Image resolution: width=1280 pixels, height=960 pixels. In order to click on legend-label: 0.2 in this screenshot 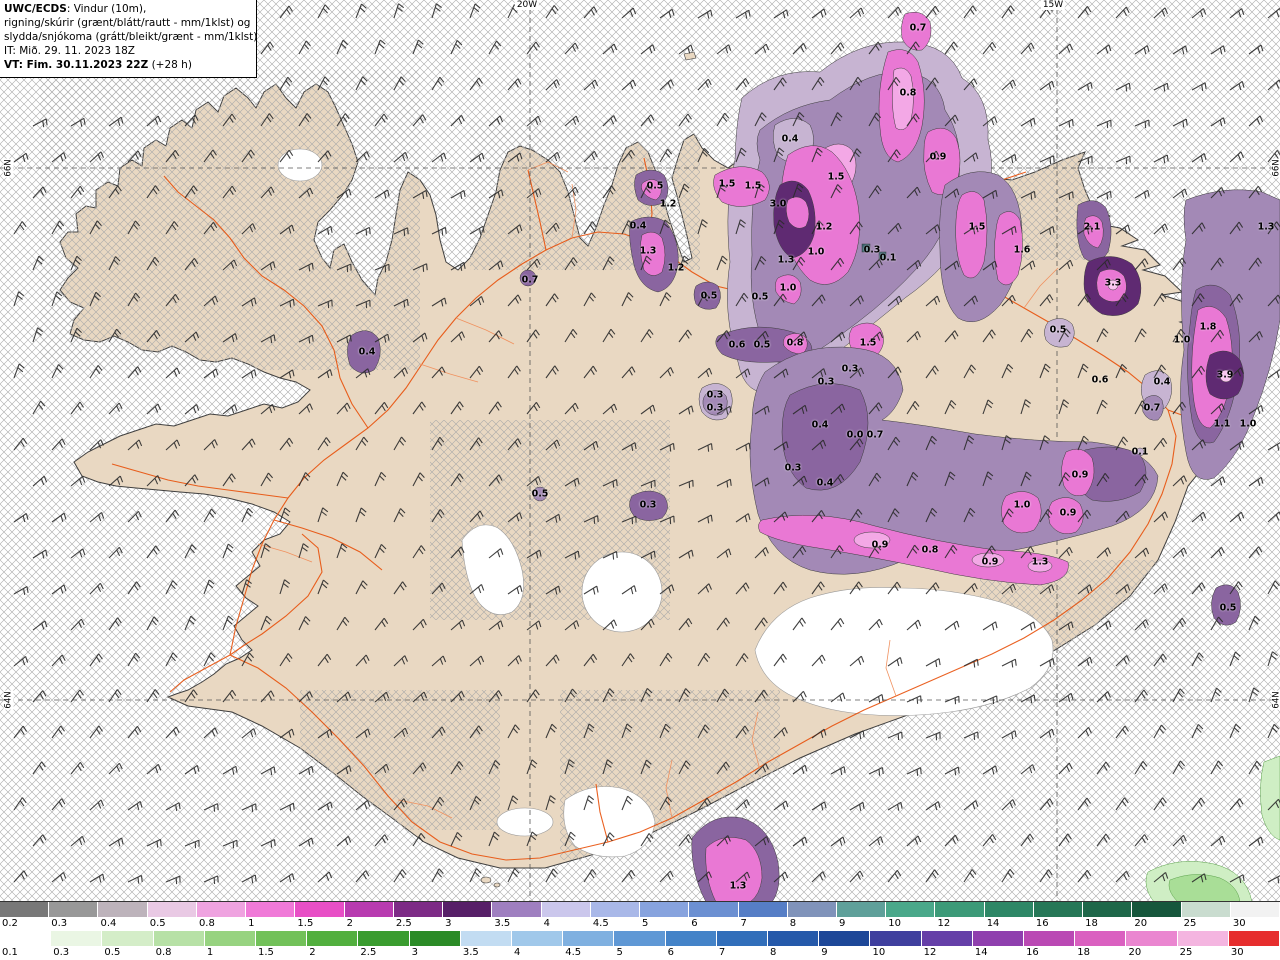, I will do `click(25, 924)`.